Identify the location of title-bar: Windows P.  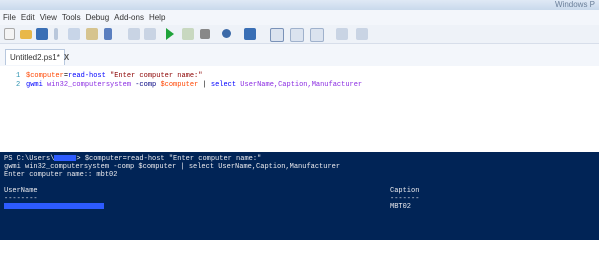
(299, 5).